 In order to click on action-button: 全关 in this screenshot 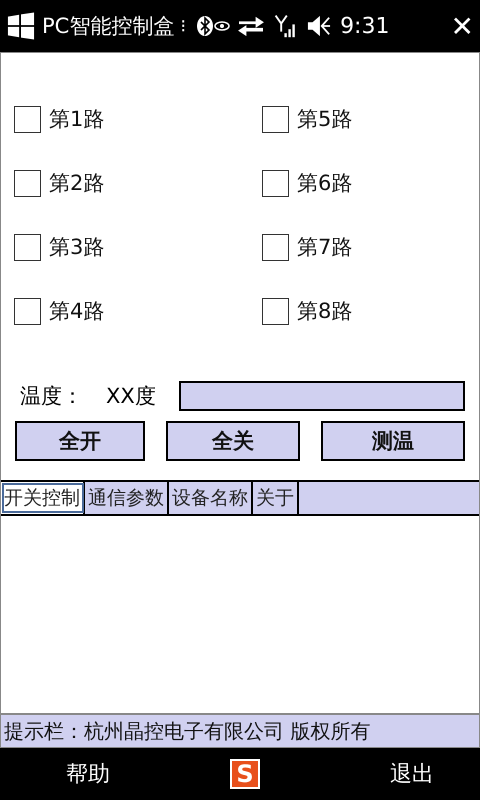, I will do `click(233, 441)`.